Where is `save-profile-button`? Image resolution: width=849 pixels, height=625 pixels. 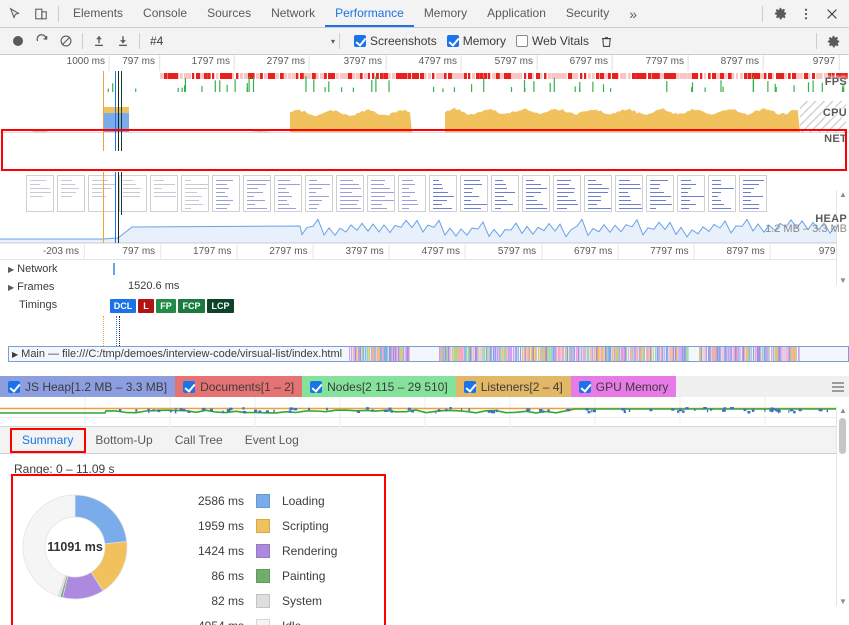 save-profile-button is located at coordinates (123, 41).